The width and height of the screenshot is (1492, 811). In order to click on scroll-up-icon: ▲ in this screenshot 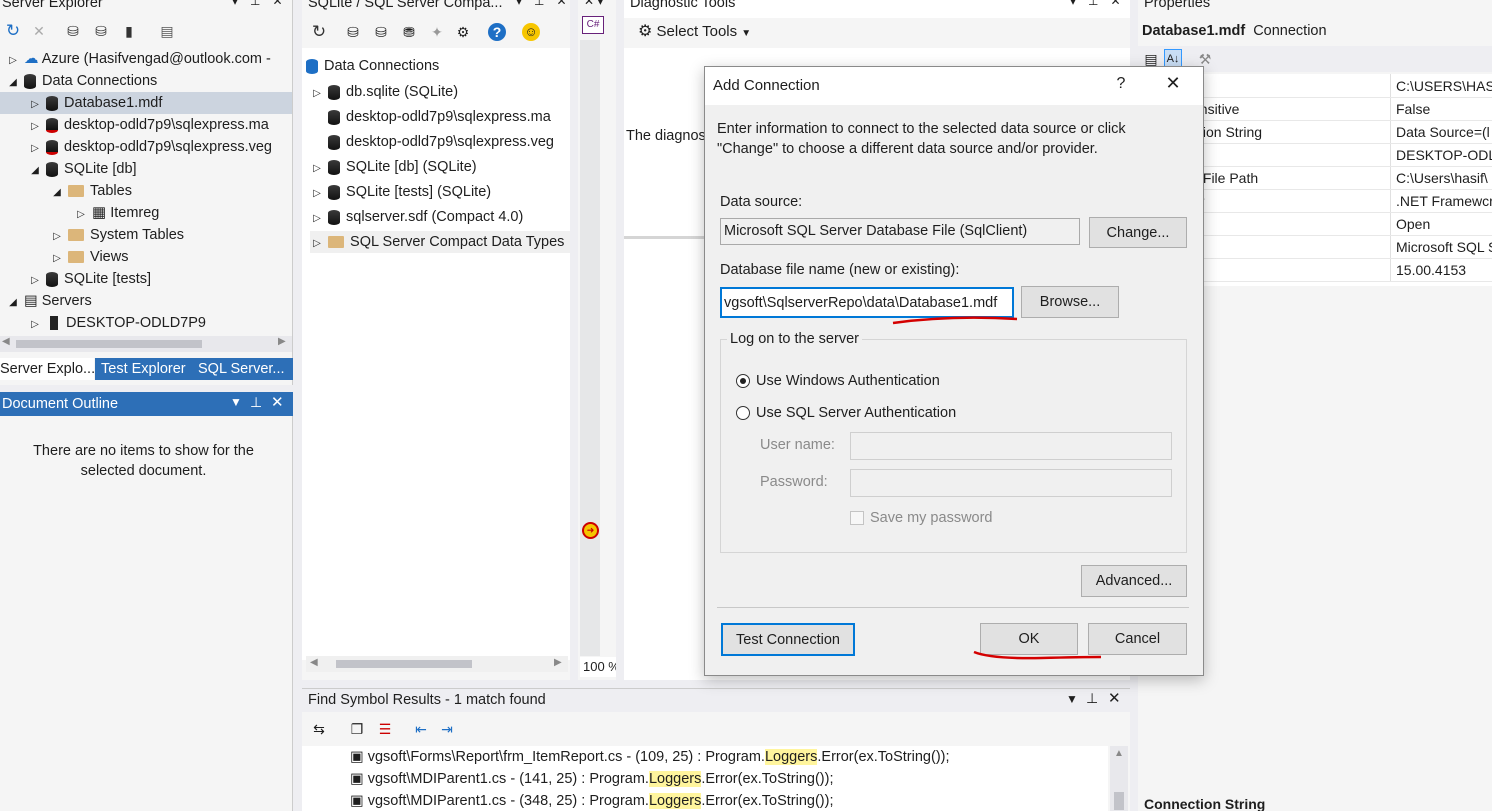, I will do `click(1119, 753)`.